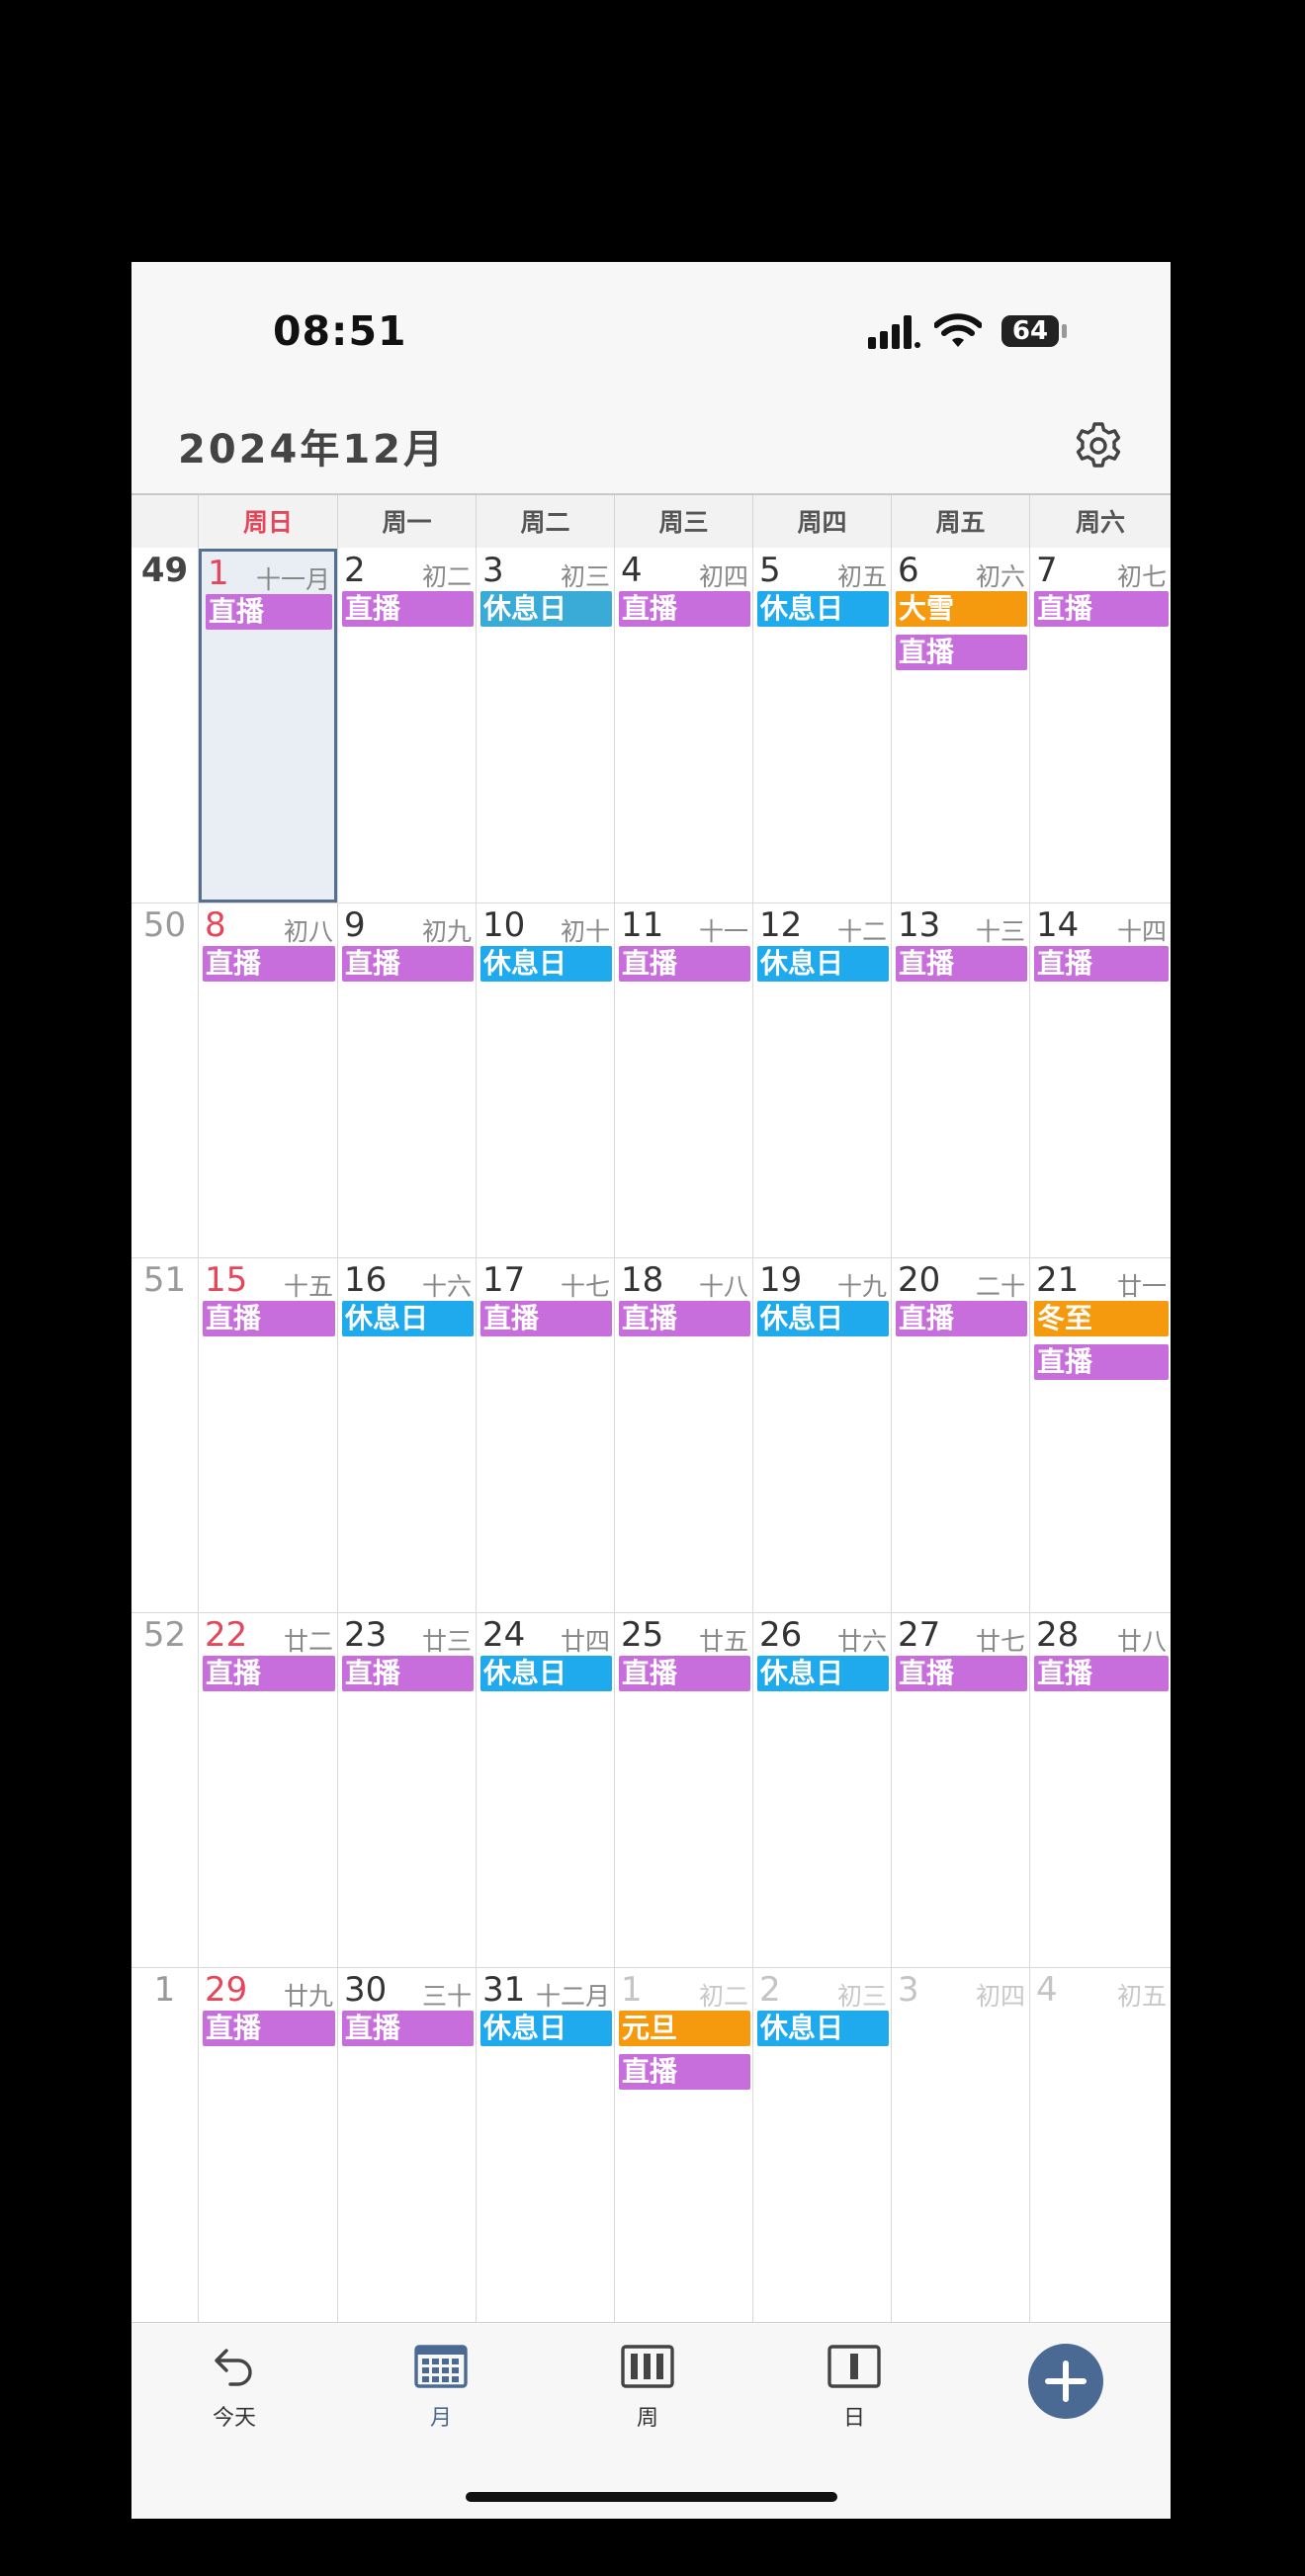 The image size is (1305, 2576). I want to click on day-cell: 9 初九 直播, so click(407, 1080).